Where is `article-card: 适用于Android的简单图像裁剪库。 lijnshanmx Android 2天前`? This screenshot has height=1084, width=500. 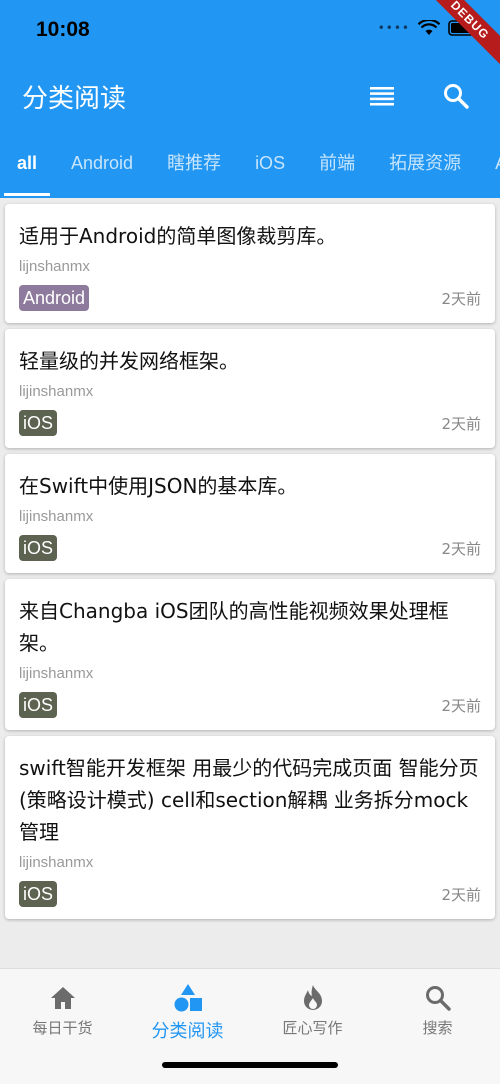 article-card: 适用于Android的简单图像裁剪库。 lijnshanmx Android 2天前 is located at coordinates (250, 263).